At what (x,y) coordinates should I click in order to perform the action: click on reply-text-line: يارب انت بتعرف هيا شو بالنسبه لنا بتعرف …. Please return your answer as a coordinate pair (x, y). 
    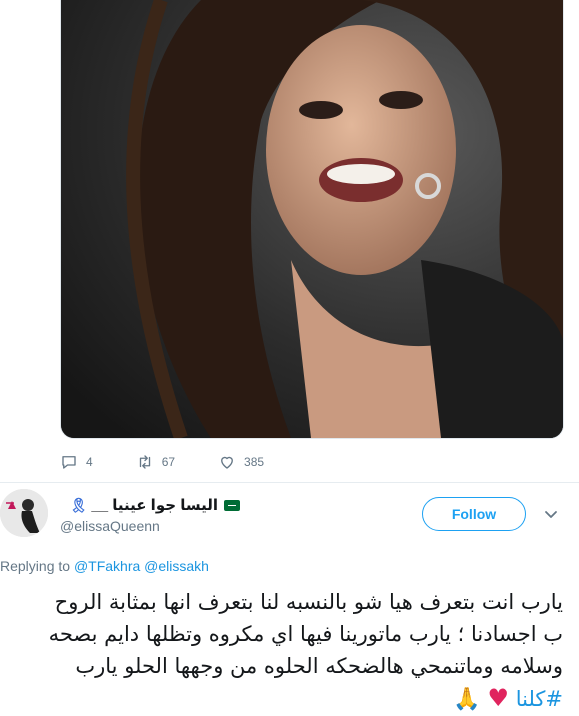
    Looking at the image, I should click on (308, 602).